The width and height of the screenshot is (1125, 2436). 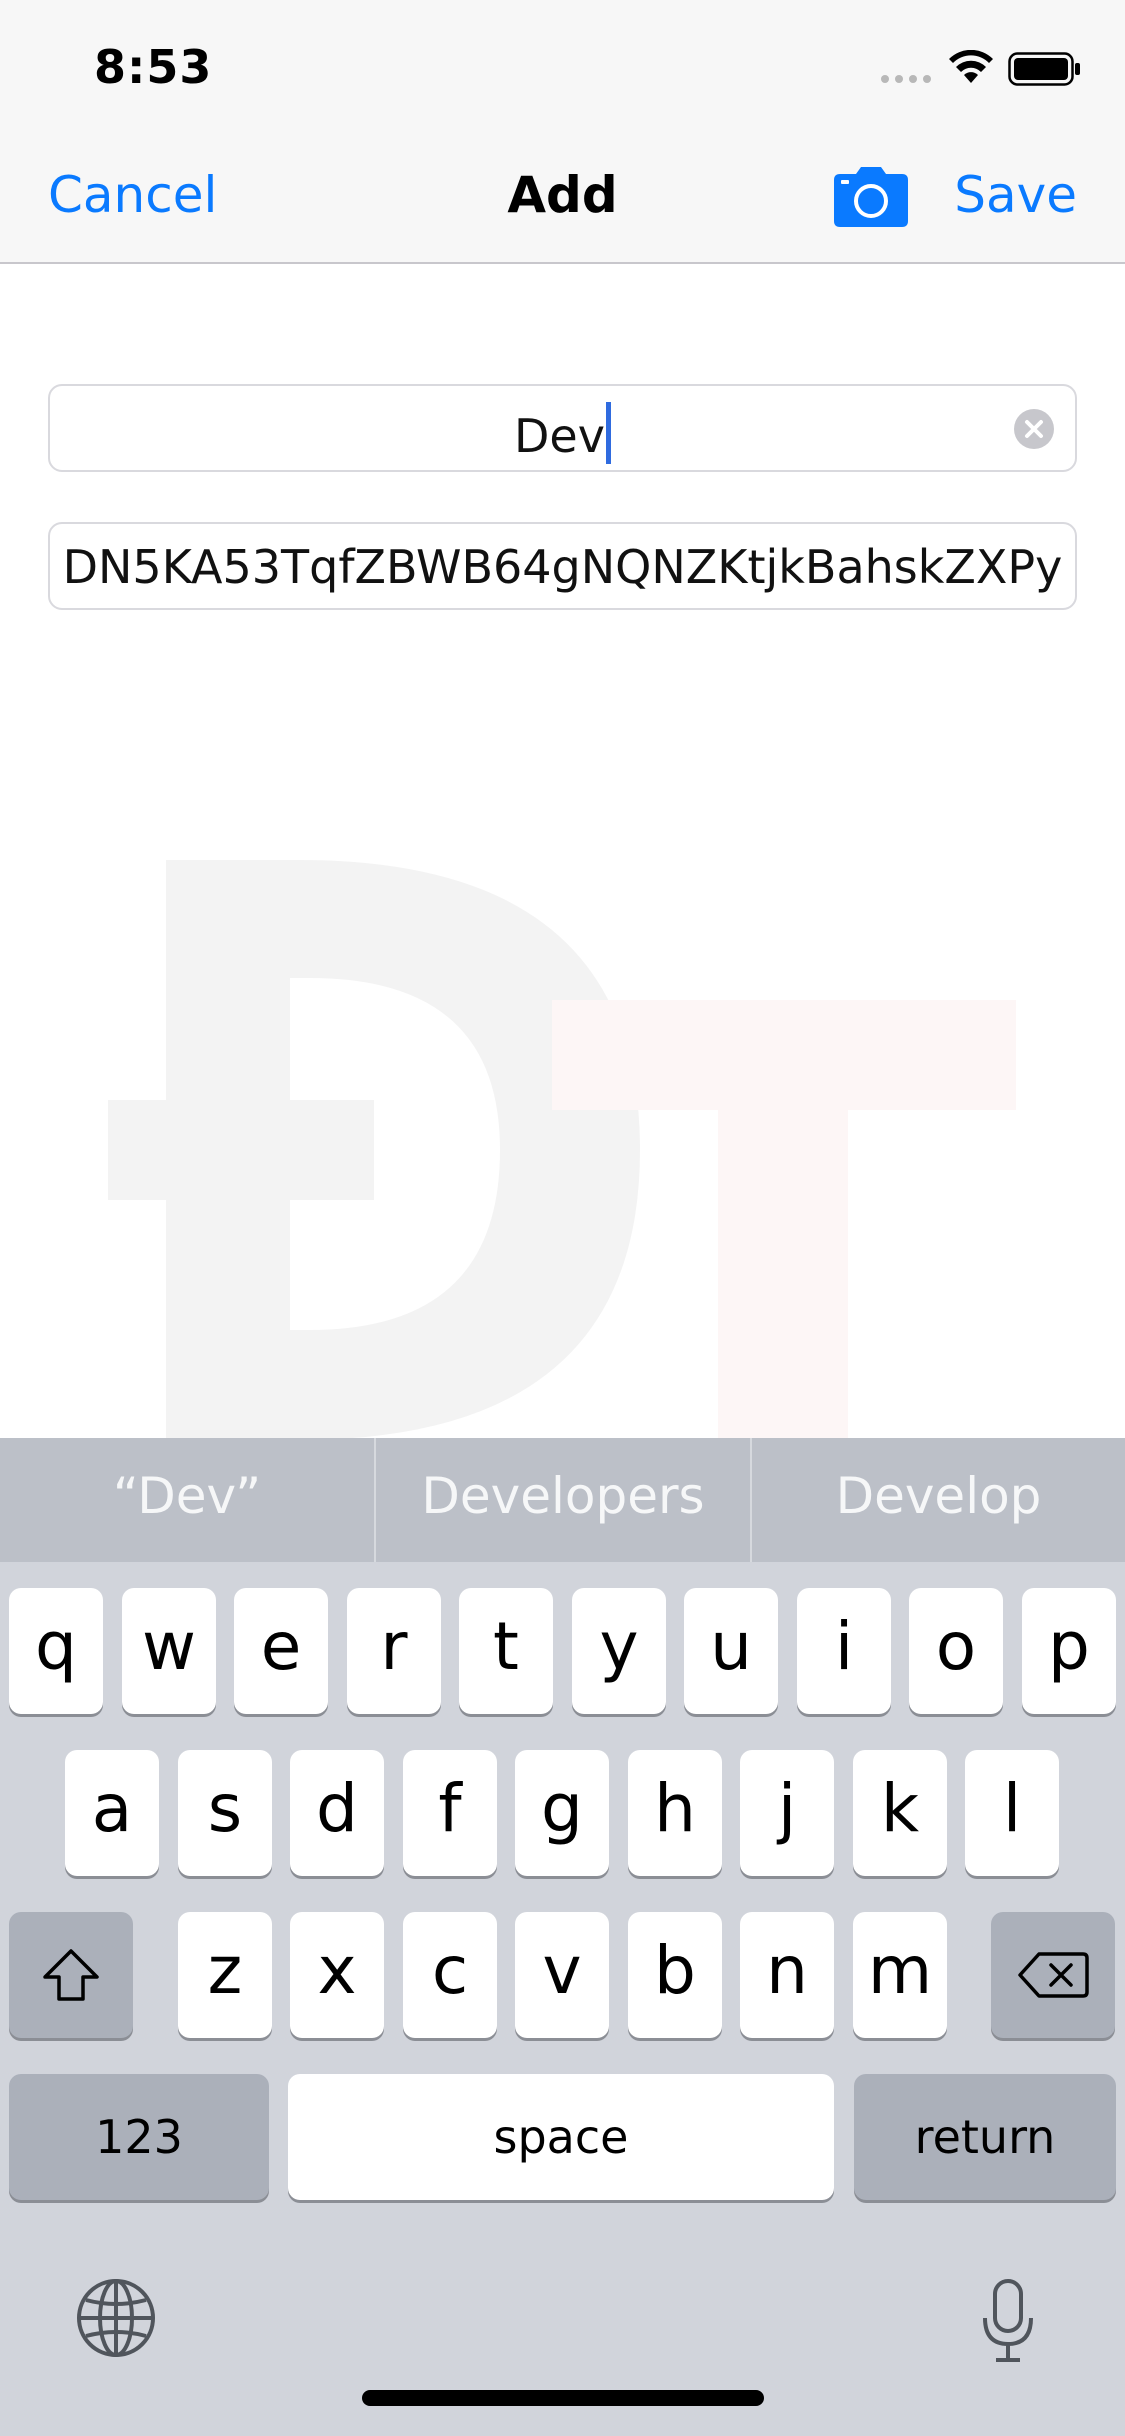 I want to click on key-a: a, so click(x=112, y=1813).